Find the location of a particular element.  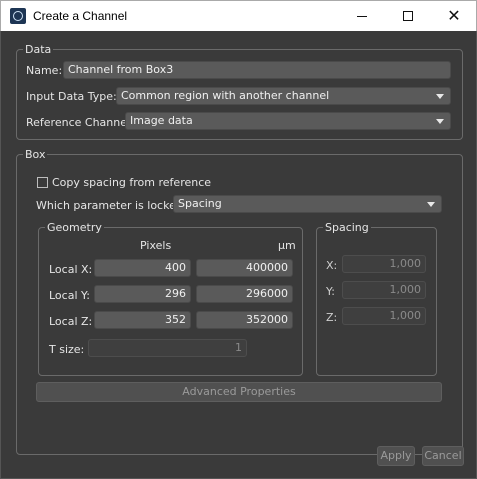

spacing-z-input: 1,000 is located at coordinates (384, 316).